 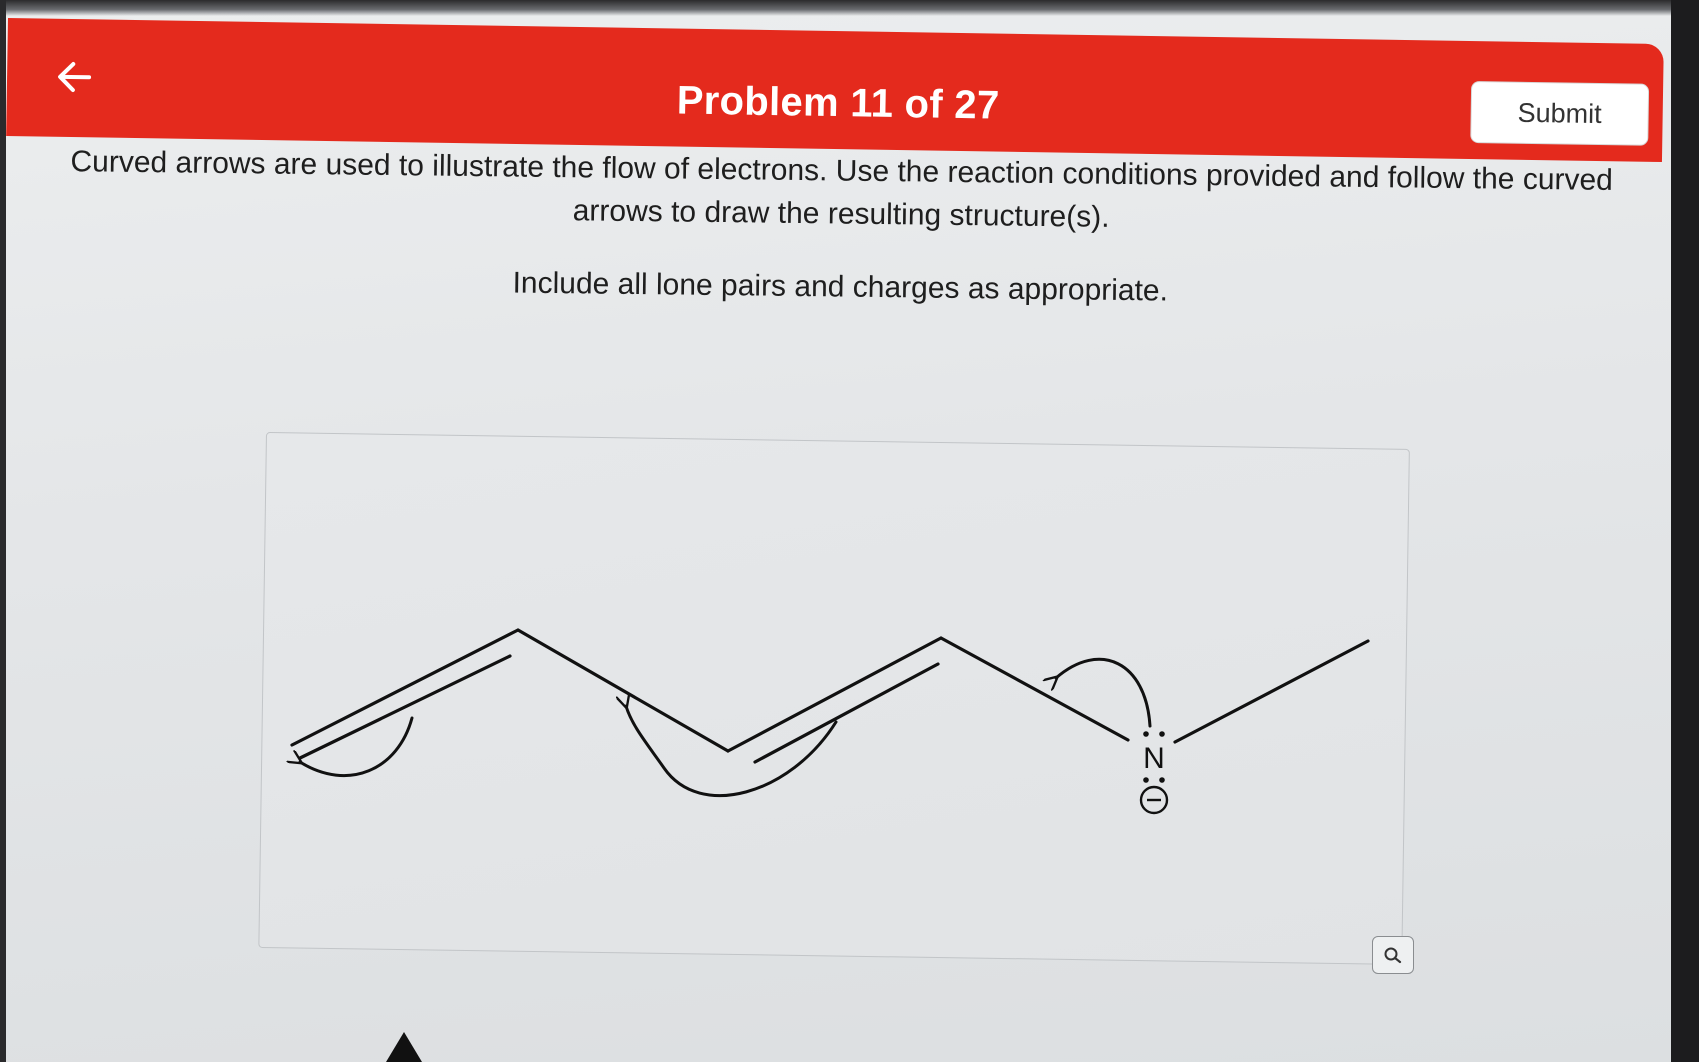 I want to click on triangle-tool-icon, so click(x=404, y=1046).